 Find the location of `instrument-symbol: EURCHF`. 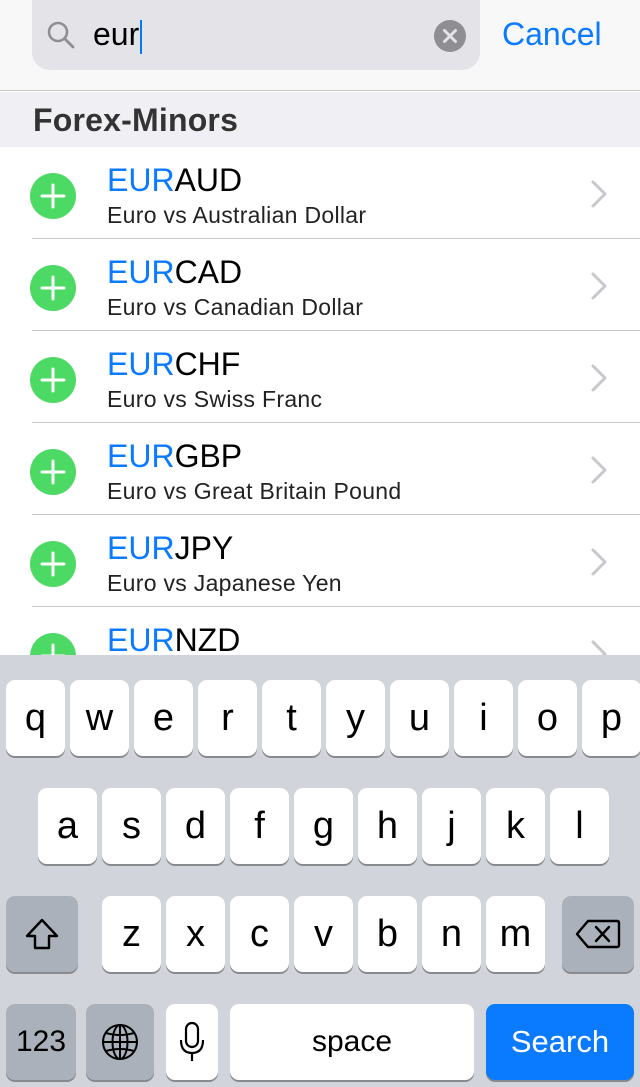

instrument-symbol: EURCHF is located at coordinates (173, 364).